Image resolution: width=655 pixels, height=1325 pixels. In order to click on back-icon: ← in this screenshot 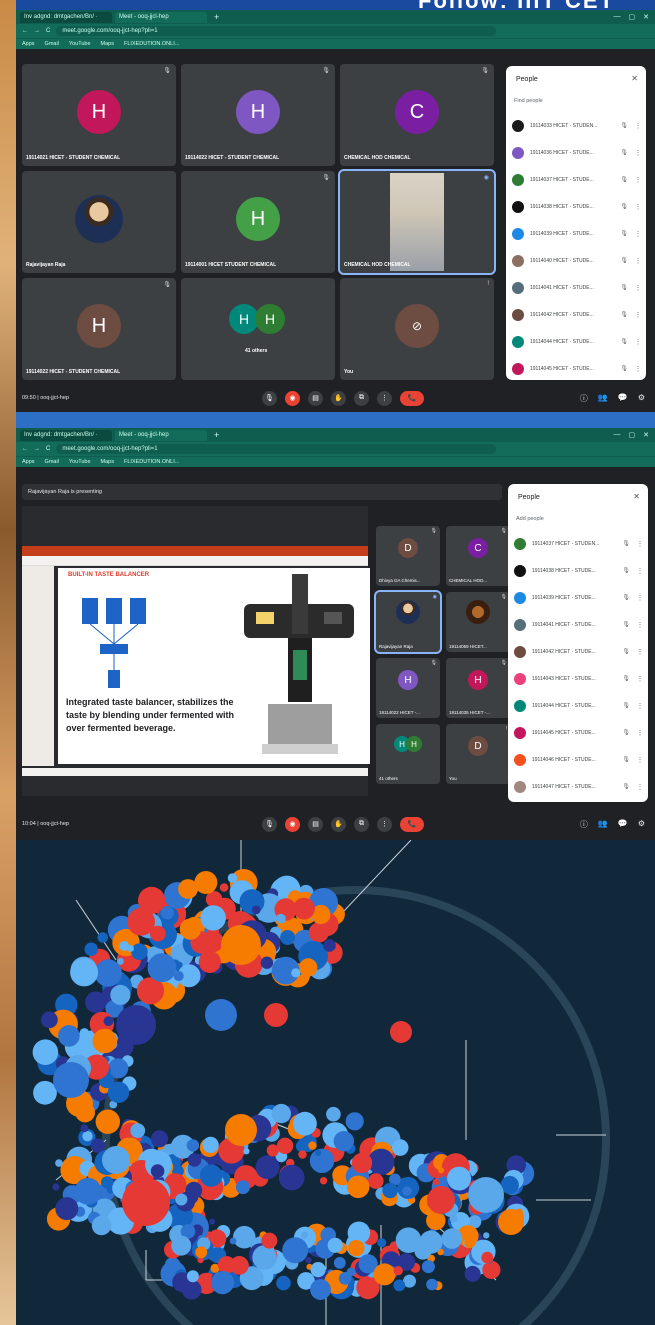, I will do `click(25, 31)`.